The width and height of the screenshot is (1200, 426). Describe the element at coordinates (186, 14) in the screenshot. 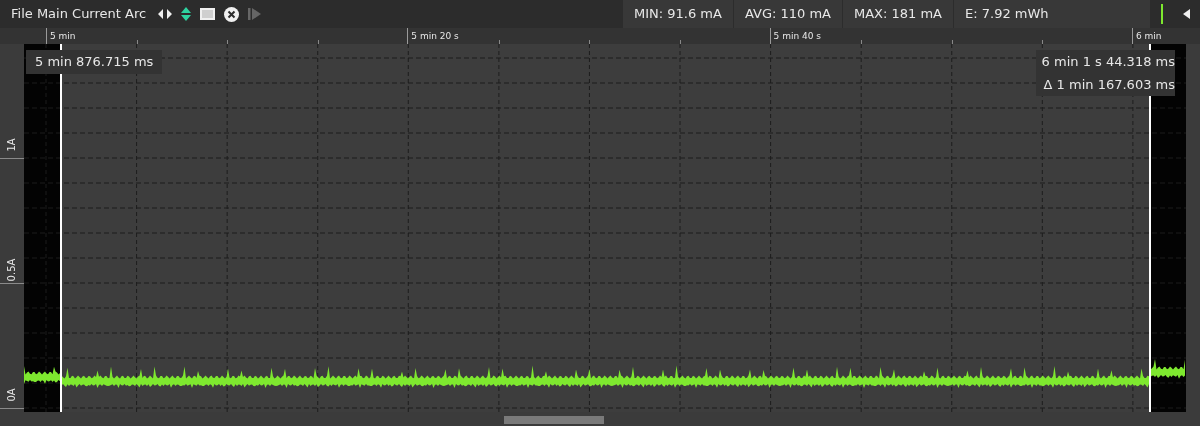

I see `up-down-arrows-icon` at that location.